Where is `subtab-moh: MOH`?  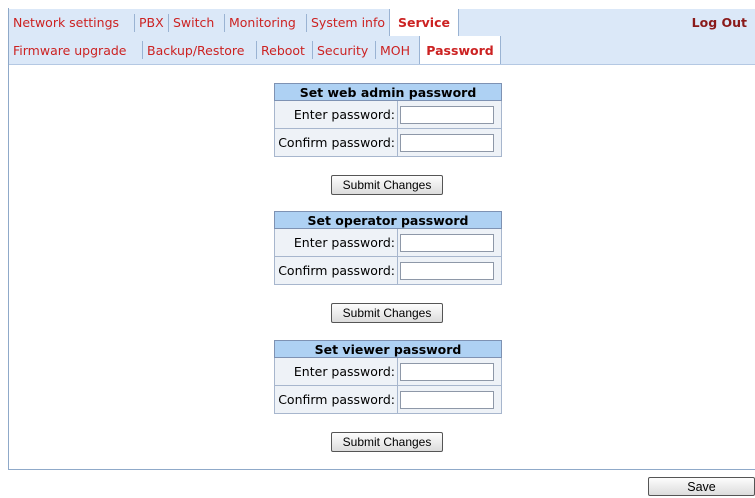
subtab-moh: MOH is located at coordinates (395, 50).